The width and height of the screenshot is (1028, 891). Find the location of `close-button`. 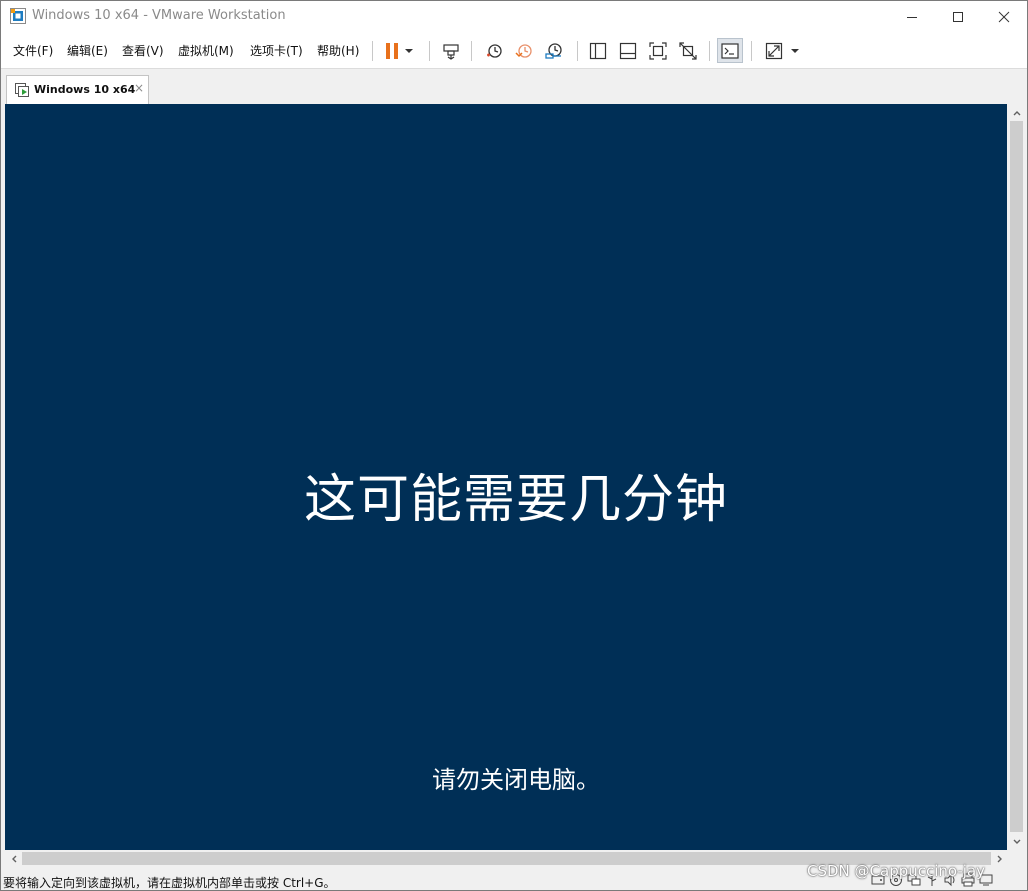

close-button is located at coordinates (1004, 16).